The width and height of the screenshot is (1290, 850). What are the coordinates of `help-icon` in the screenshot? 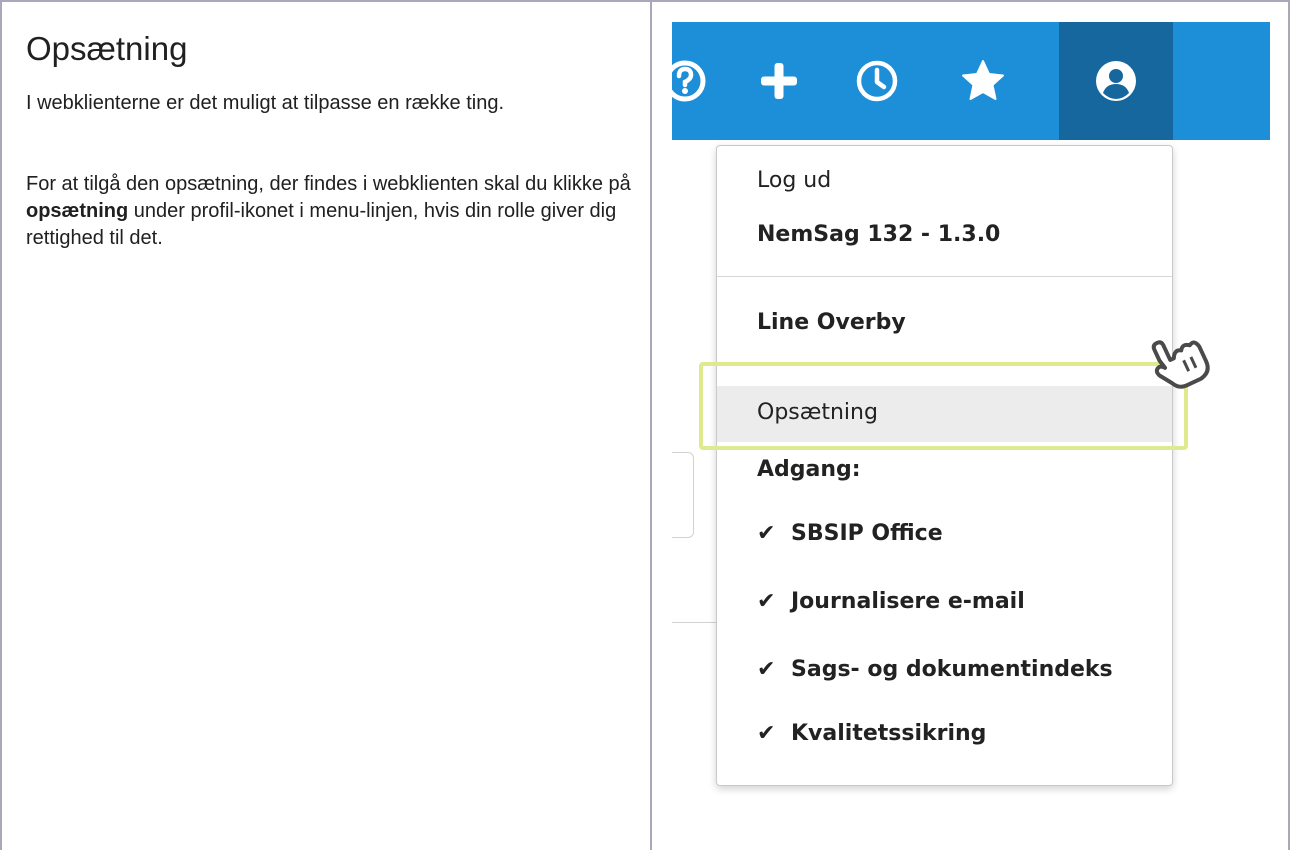 It's located at (691, 81).